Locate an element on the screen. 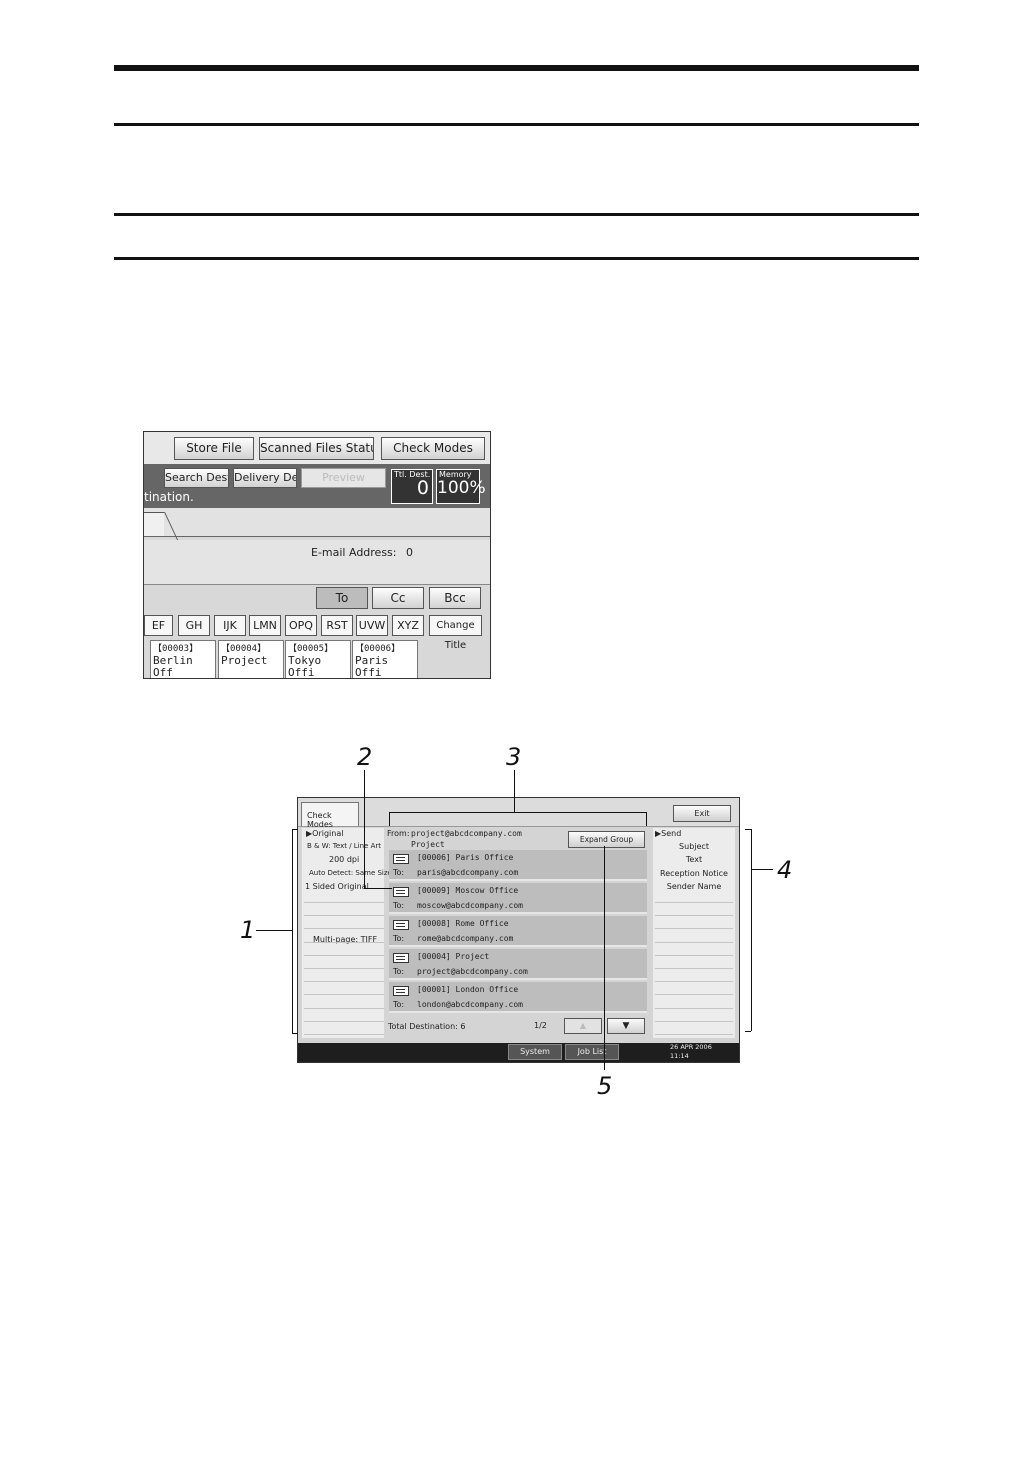 The width and height of the screenshot is (1032, 1458). page-down-button: ▼ is located at coordinates (626, 1026).